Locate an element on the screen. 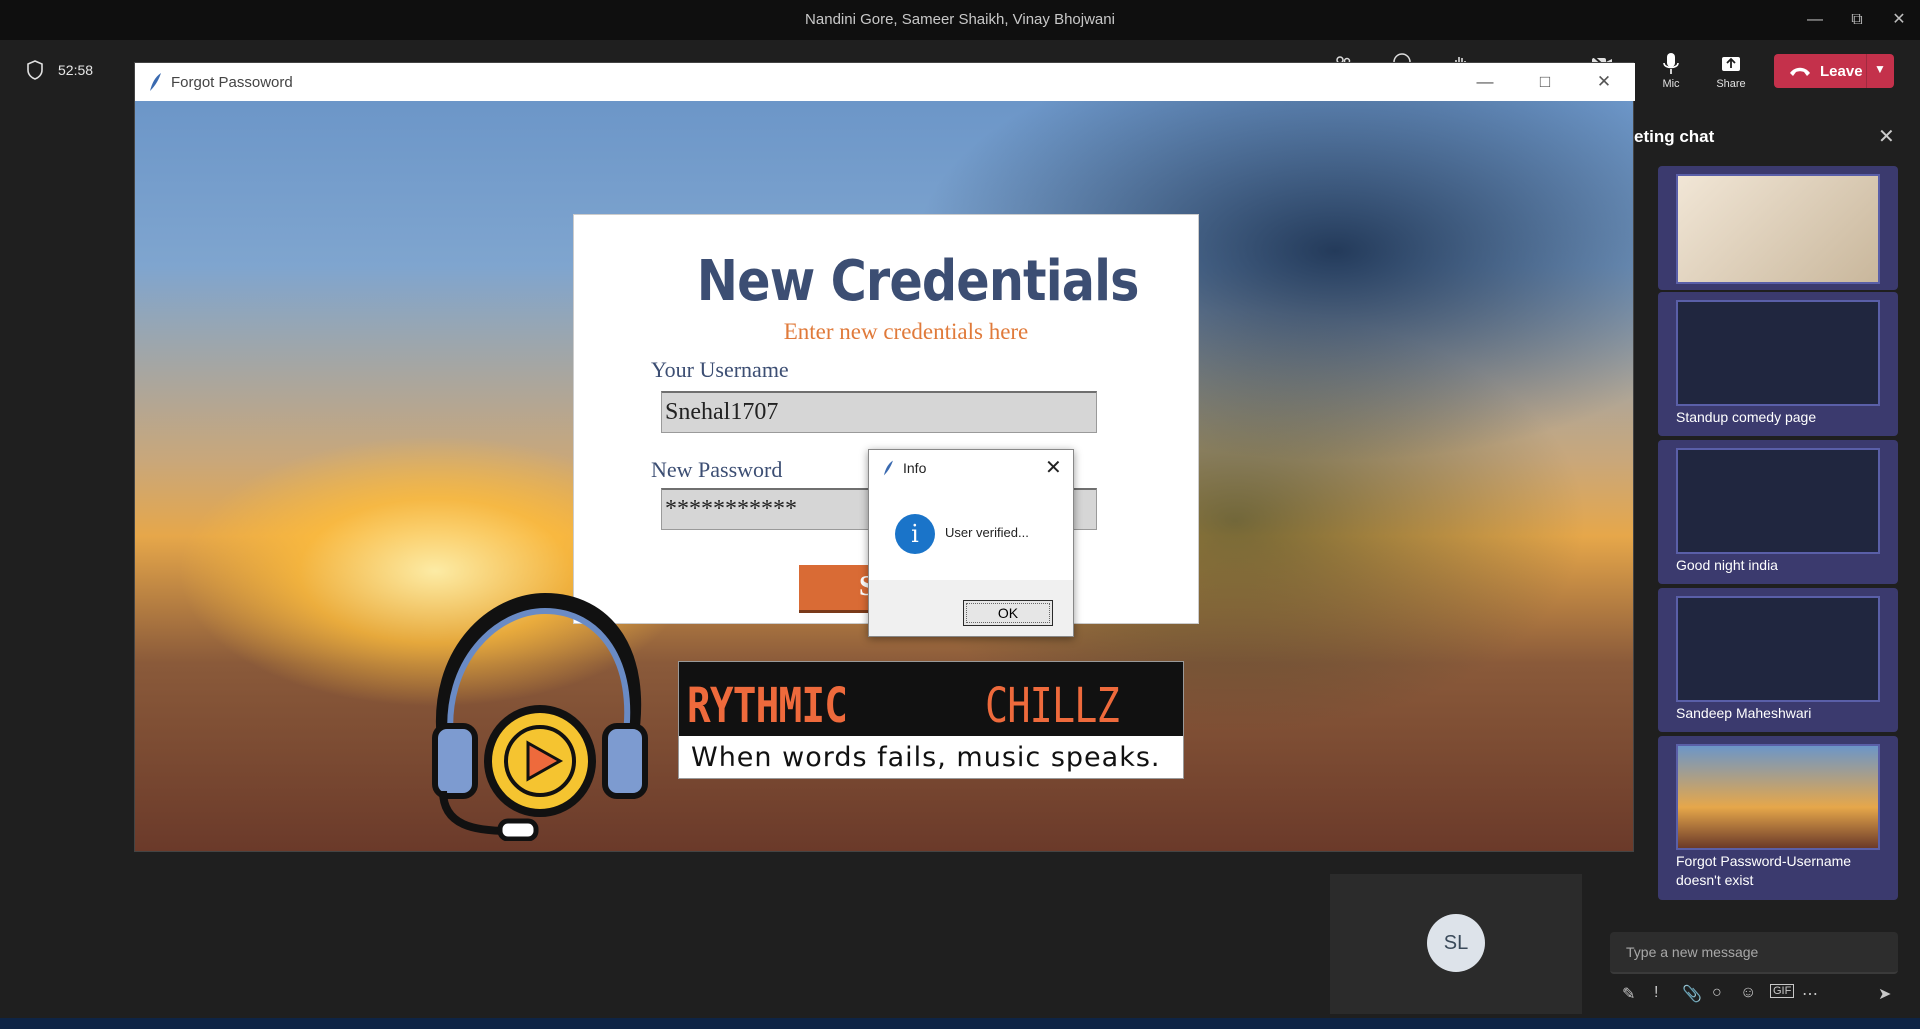 The width and height of the screenshot is (1920, 1029). app-title-bar: Forgot Passoword — □ ✕ is located at coordinates (885, 82).